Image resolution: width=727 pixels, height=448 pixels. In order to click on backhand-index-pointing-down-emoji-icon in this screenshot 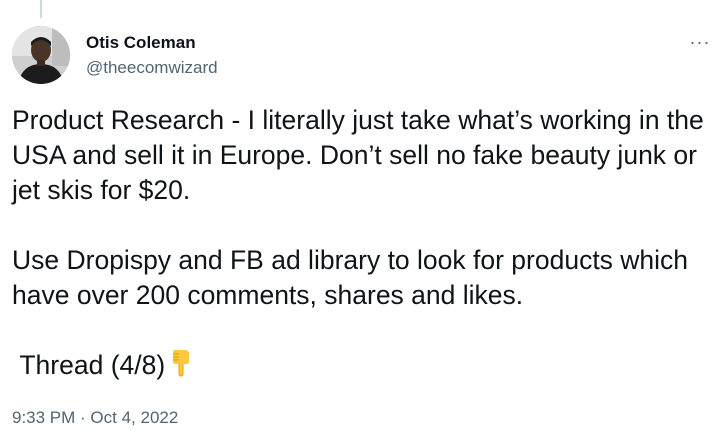, I will do `click(181, 363)`.